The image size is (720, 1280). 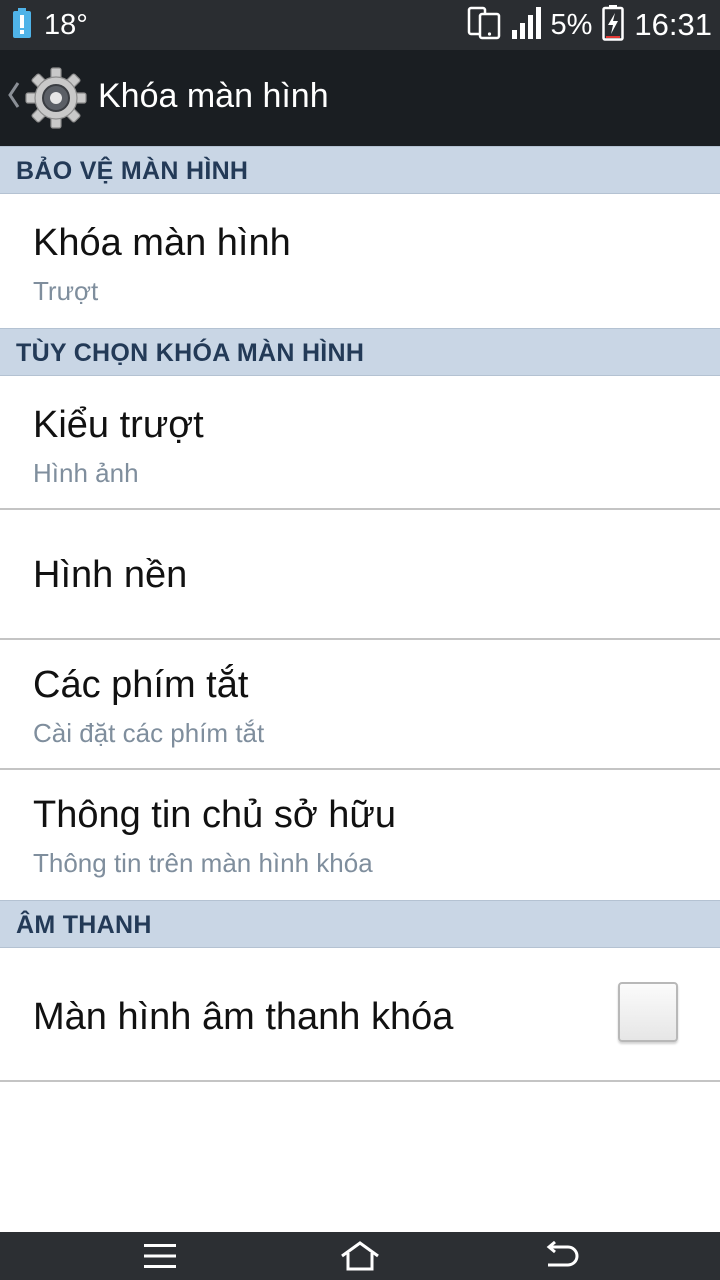 What do you see at coordinates (203, 863) in the screenshot?
I see `item-subtitle: Thông tin trên màn hình khóa` at bounding box center [203, 863].